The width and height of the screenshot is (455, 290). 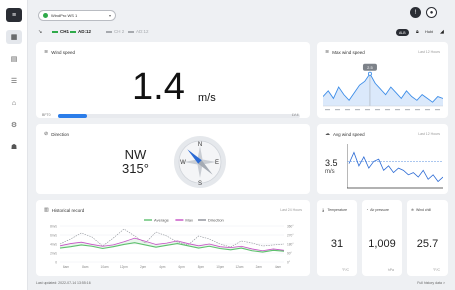 What do you see at coordinates (427, 244) in the screenshot?
I see `wind-chill-value: 25.7` at bounding box center [427, 244].